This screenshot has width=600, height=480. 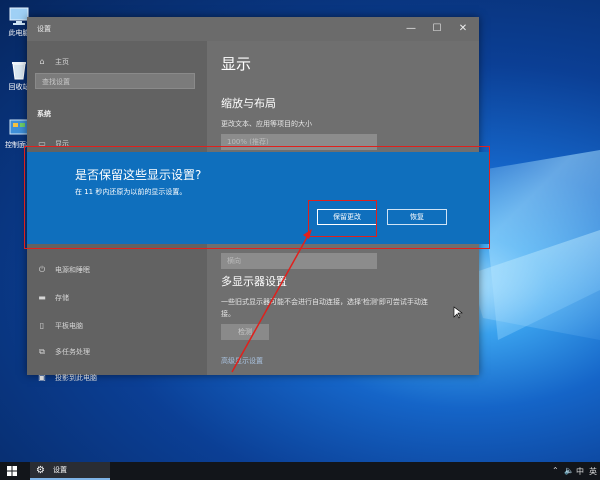 What do you see at coordinates (580, 471) in the screenshot?
I see `ime-mode-icon: 中` at bounding box center [580, 471].